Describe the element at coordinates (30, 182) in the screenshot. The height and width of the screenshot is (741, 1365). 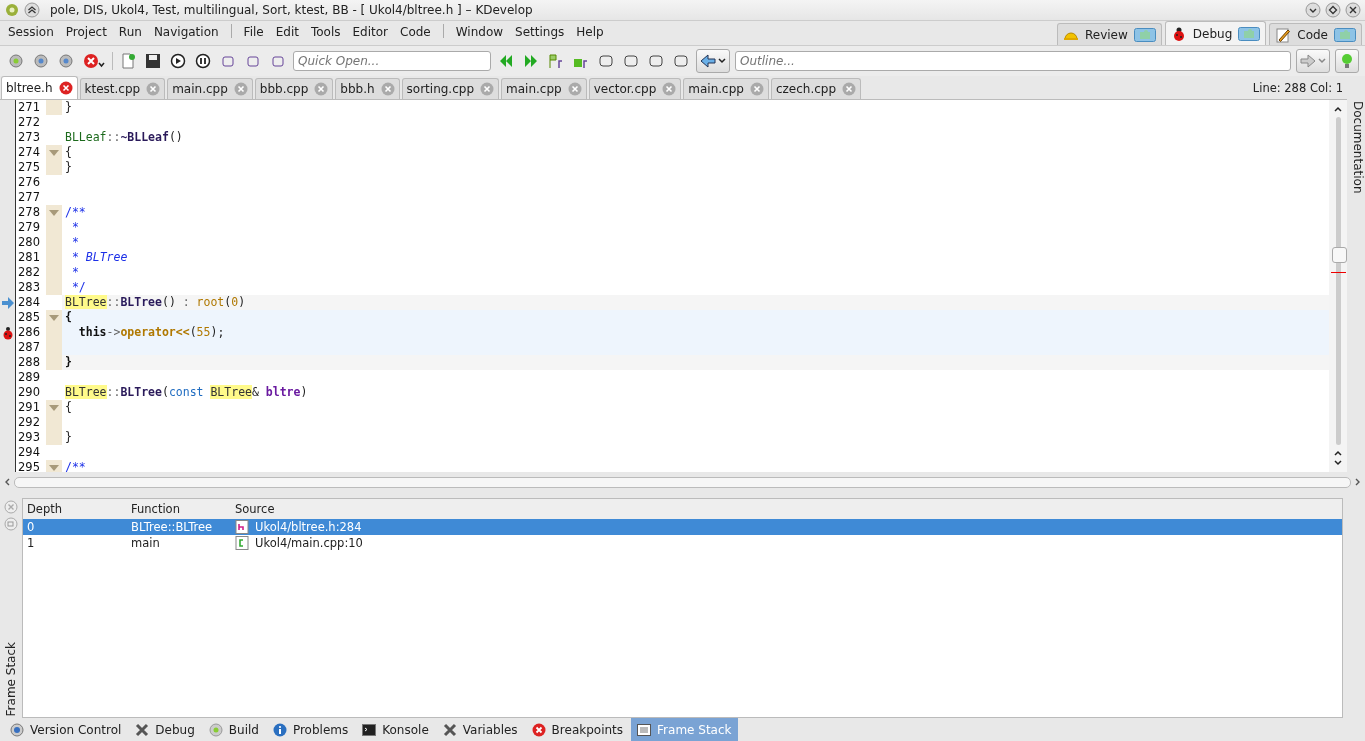
I see `line-number: 276` at that location.